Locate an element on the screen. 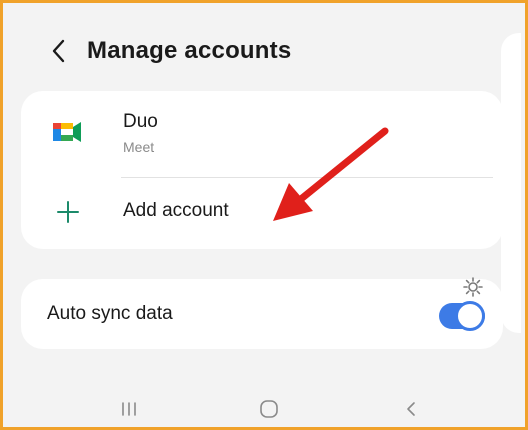 The image size is (528, 430). toggle-knob is located at coordinates (470, 316).